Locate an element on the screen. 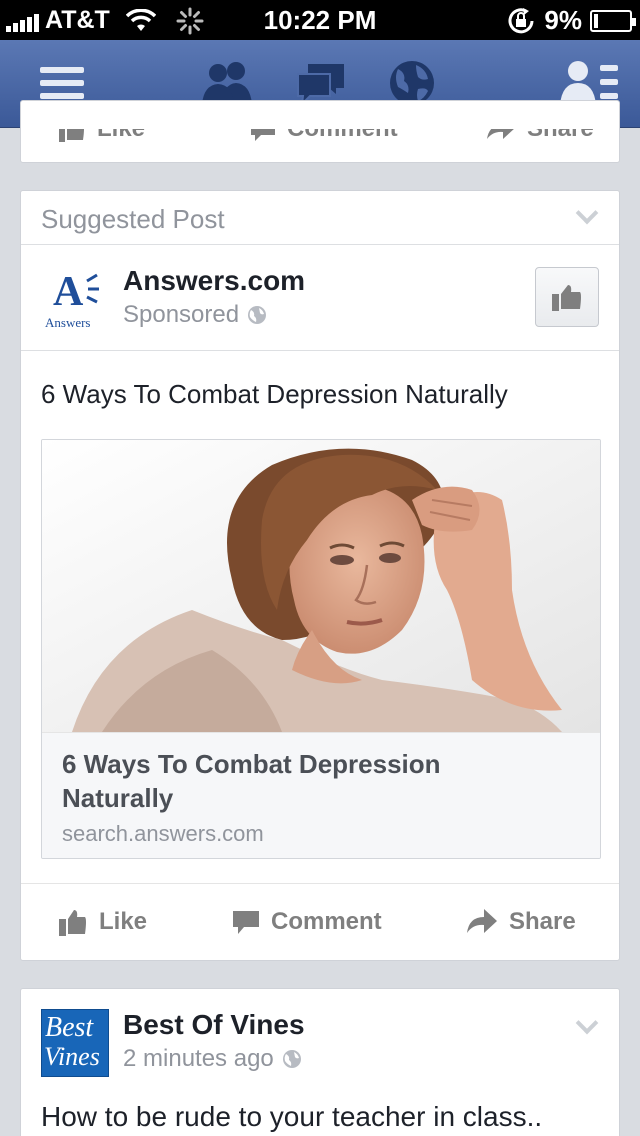  battery-icon is located at coordinates (613, 20).